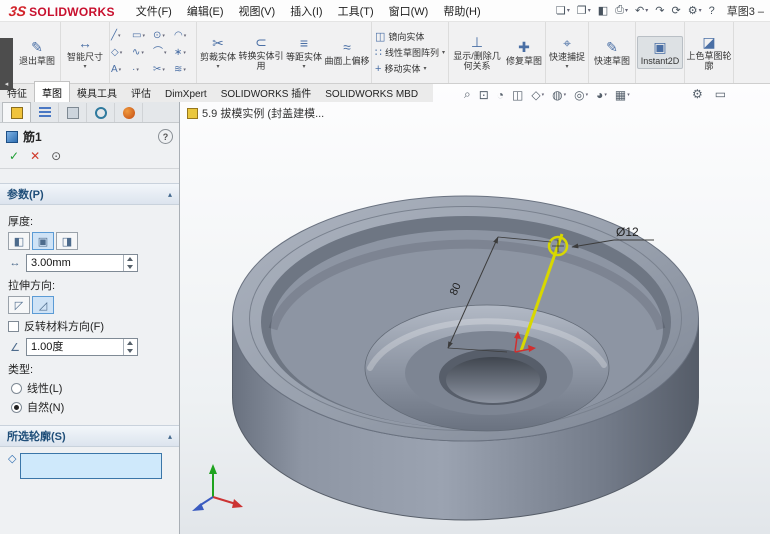 This screenshot has height=534, width=770. What do you see at coordinates (347, 53) in the screenshot?
I see `surface-offset-button: ≈ 曲面上偏移` at bounding box center [347, 53].